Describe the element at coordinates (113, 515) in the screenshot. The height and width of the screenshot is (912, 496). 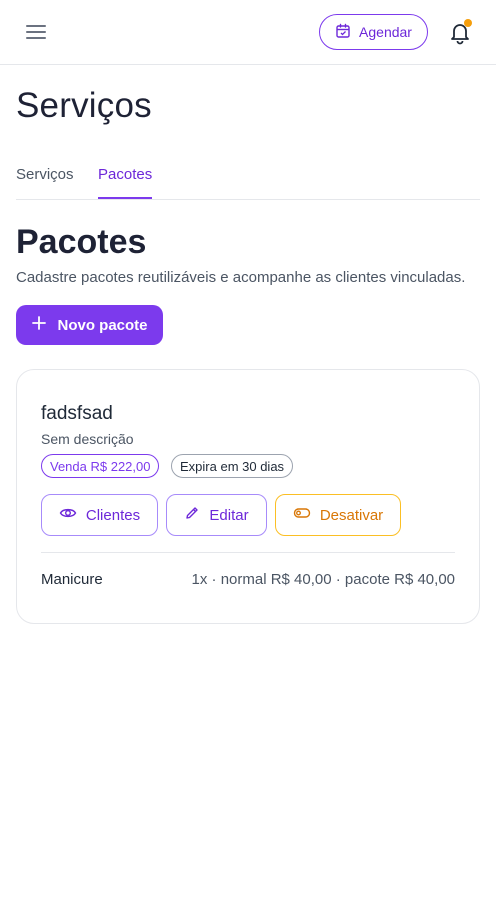
I see `clientes-label: Clientes` at that location.